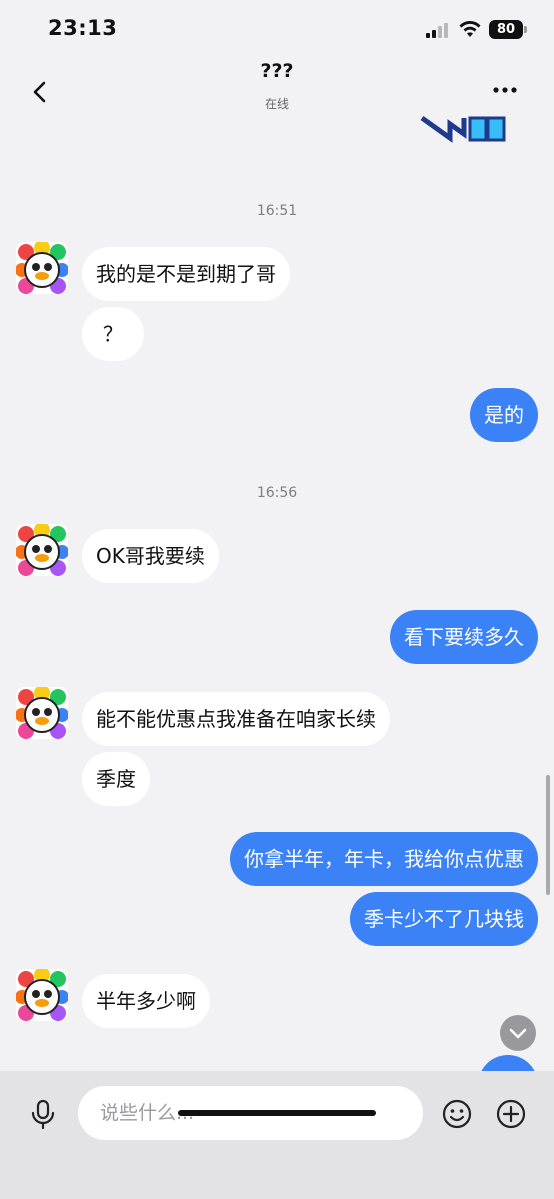 This screenshot has width=554, height=1199. What do you see at coordinates (186, 274) in the screenshot?
I see `incoming-message: 我的是不是到期了哥` at bounding box center [186, 274].